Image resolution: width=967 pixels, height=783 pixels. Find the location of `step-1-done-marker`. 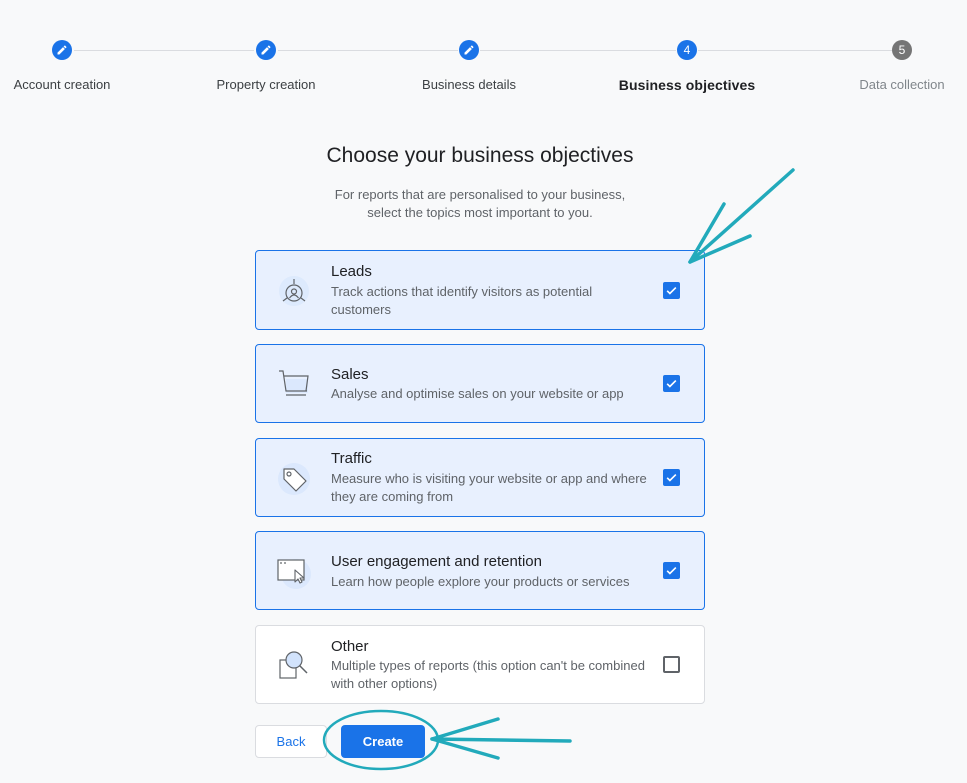

step-1-done-marker is located at coordinates (62, 50).